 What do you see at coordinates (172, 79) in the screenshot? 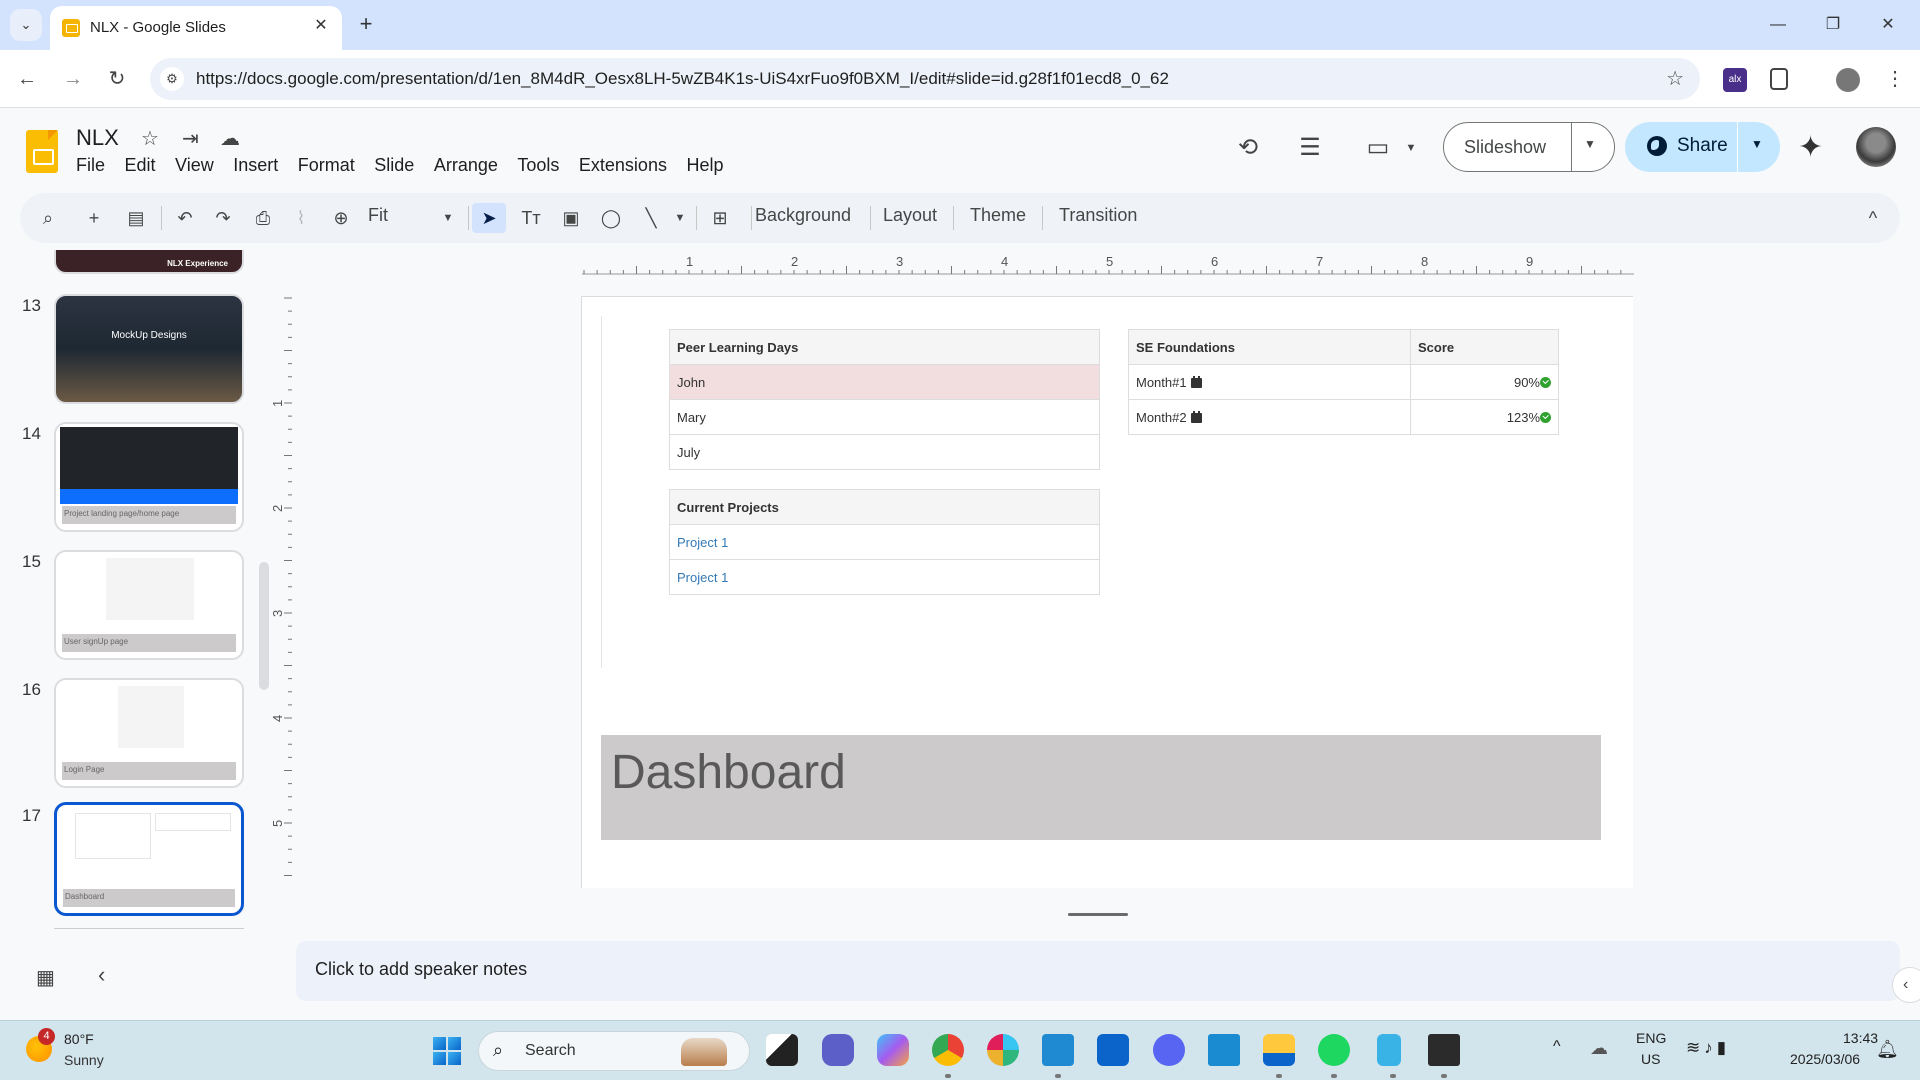
I see `site-settings-icon: ⚙` at bounding box center [172, 79].